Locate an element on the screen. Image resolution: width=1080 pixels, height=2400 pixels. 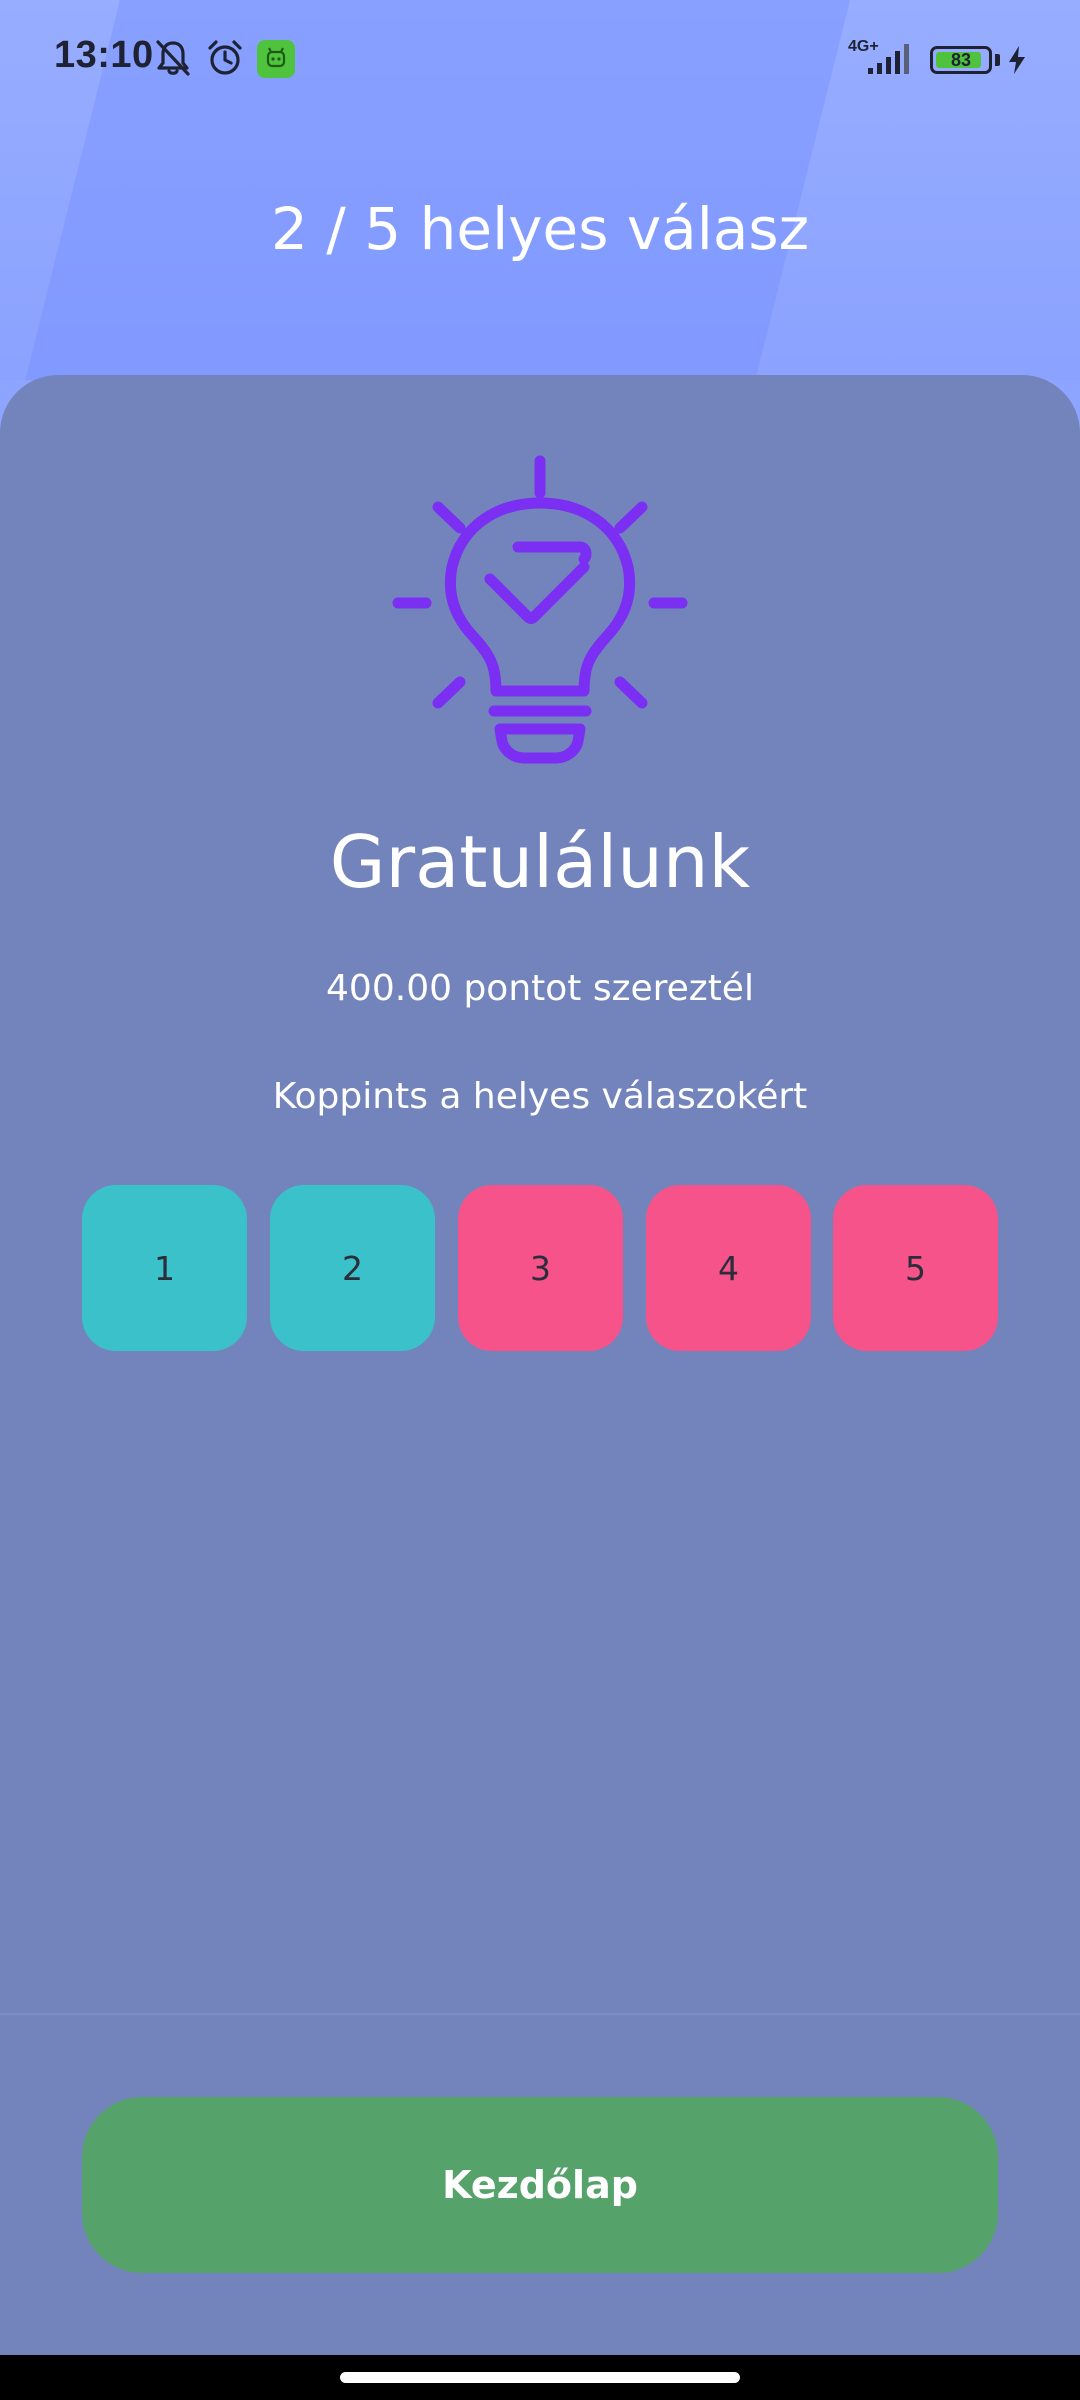
answers-hint: Koppints a helyes válaszokért is located at coordinates (540, 1096).